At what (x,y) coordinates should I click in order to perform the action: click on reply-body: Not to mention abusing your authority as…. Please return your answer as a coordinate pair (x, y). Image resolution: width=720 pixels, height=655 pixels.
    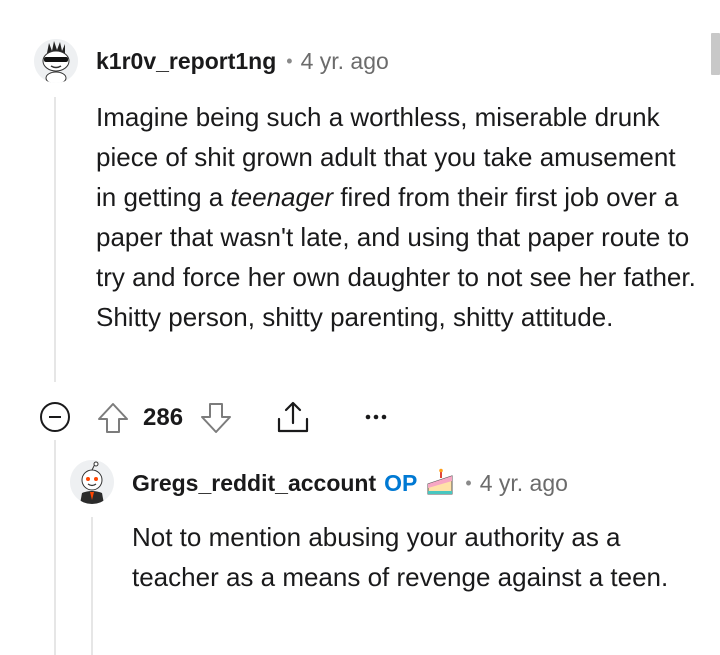
    Looking at the image, I should click on (412, 557).